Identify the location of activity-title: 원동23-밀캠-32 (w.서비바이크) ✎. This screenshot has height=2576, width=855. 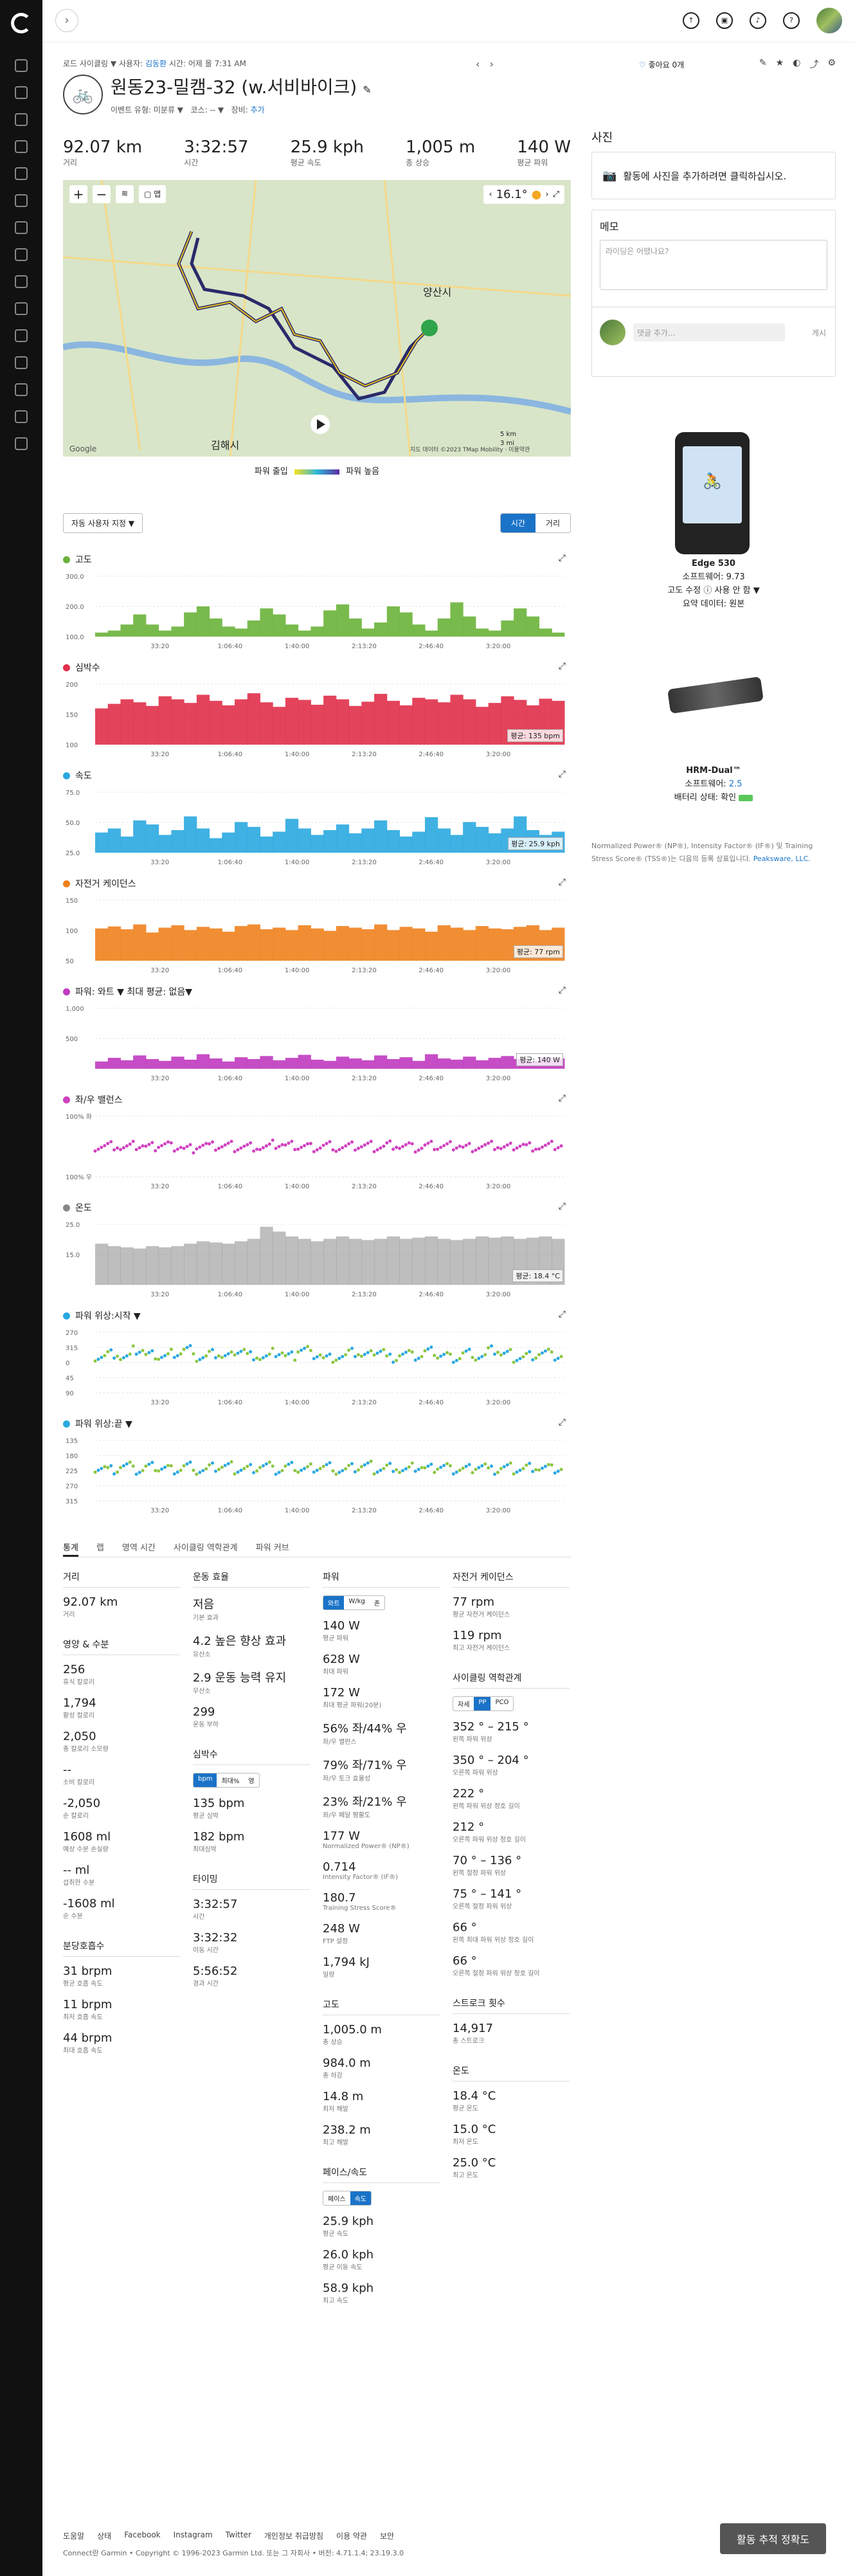
(242, 86).